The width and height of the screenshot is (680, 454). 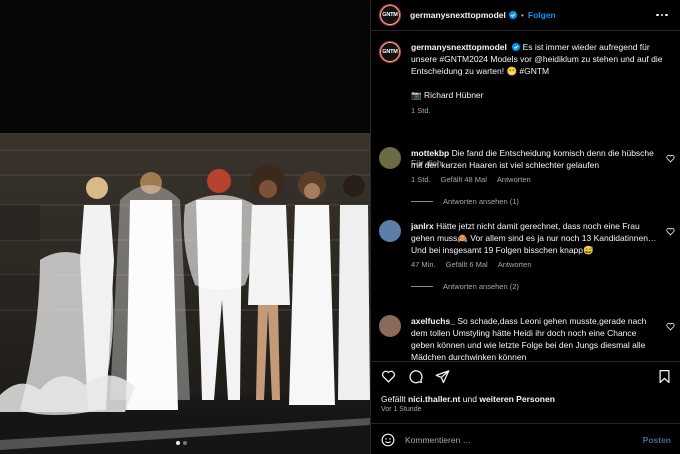 What do you see at coordinates (544, 286) in the screenshot?
I see `view-replies-button: Antworten ansehen (2)` at bounding box center [544, 286].